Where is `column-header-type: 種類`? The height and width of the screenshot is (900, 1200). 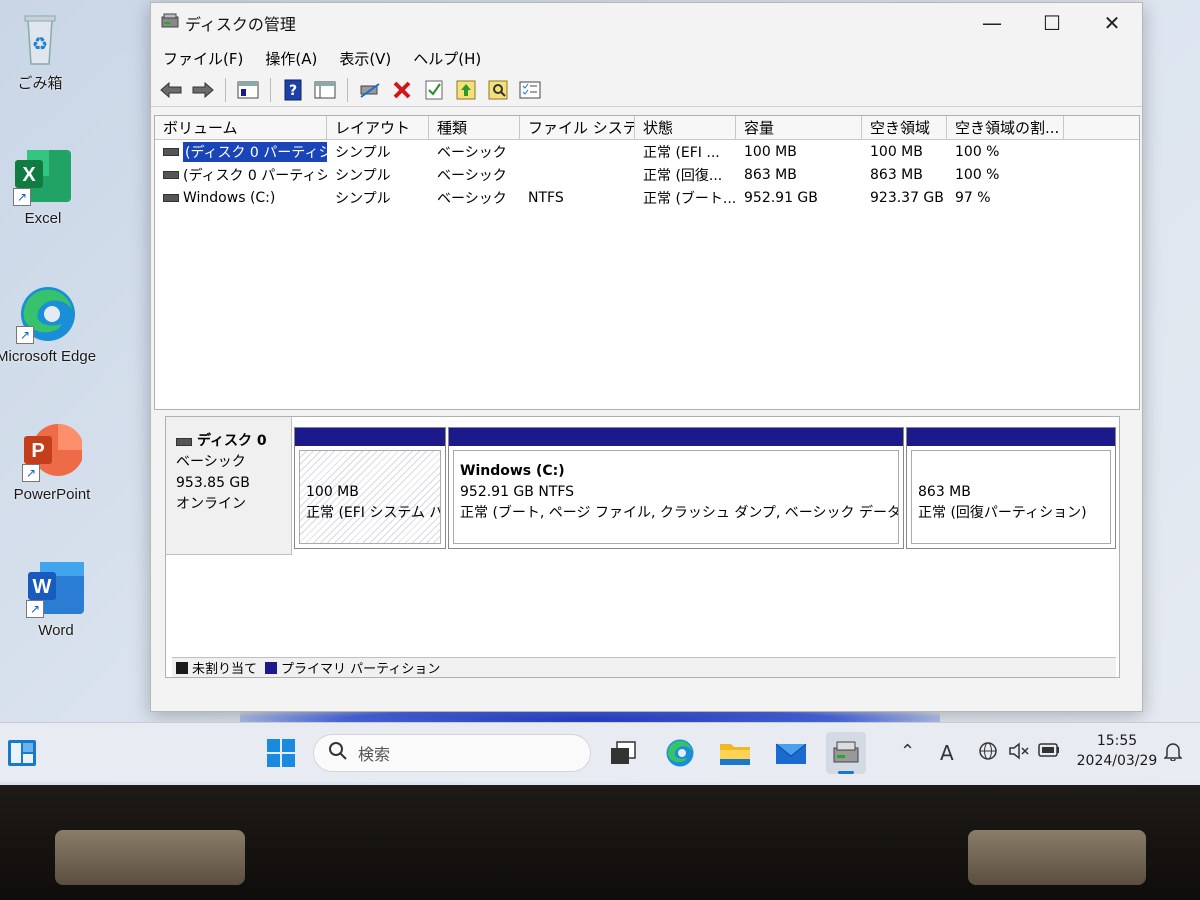 column-header-type: 種類 is located at coordinates (474, 127).